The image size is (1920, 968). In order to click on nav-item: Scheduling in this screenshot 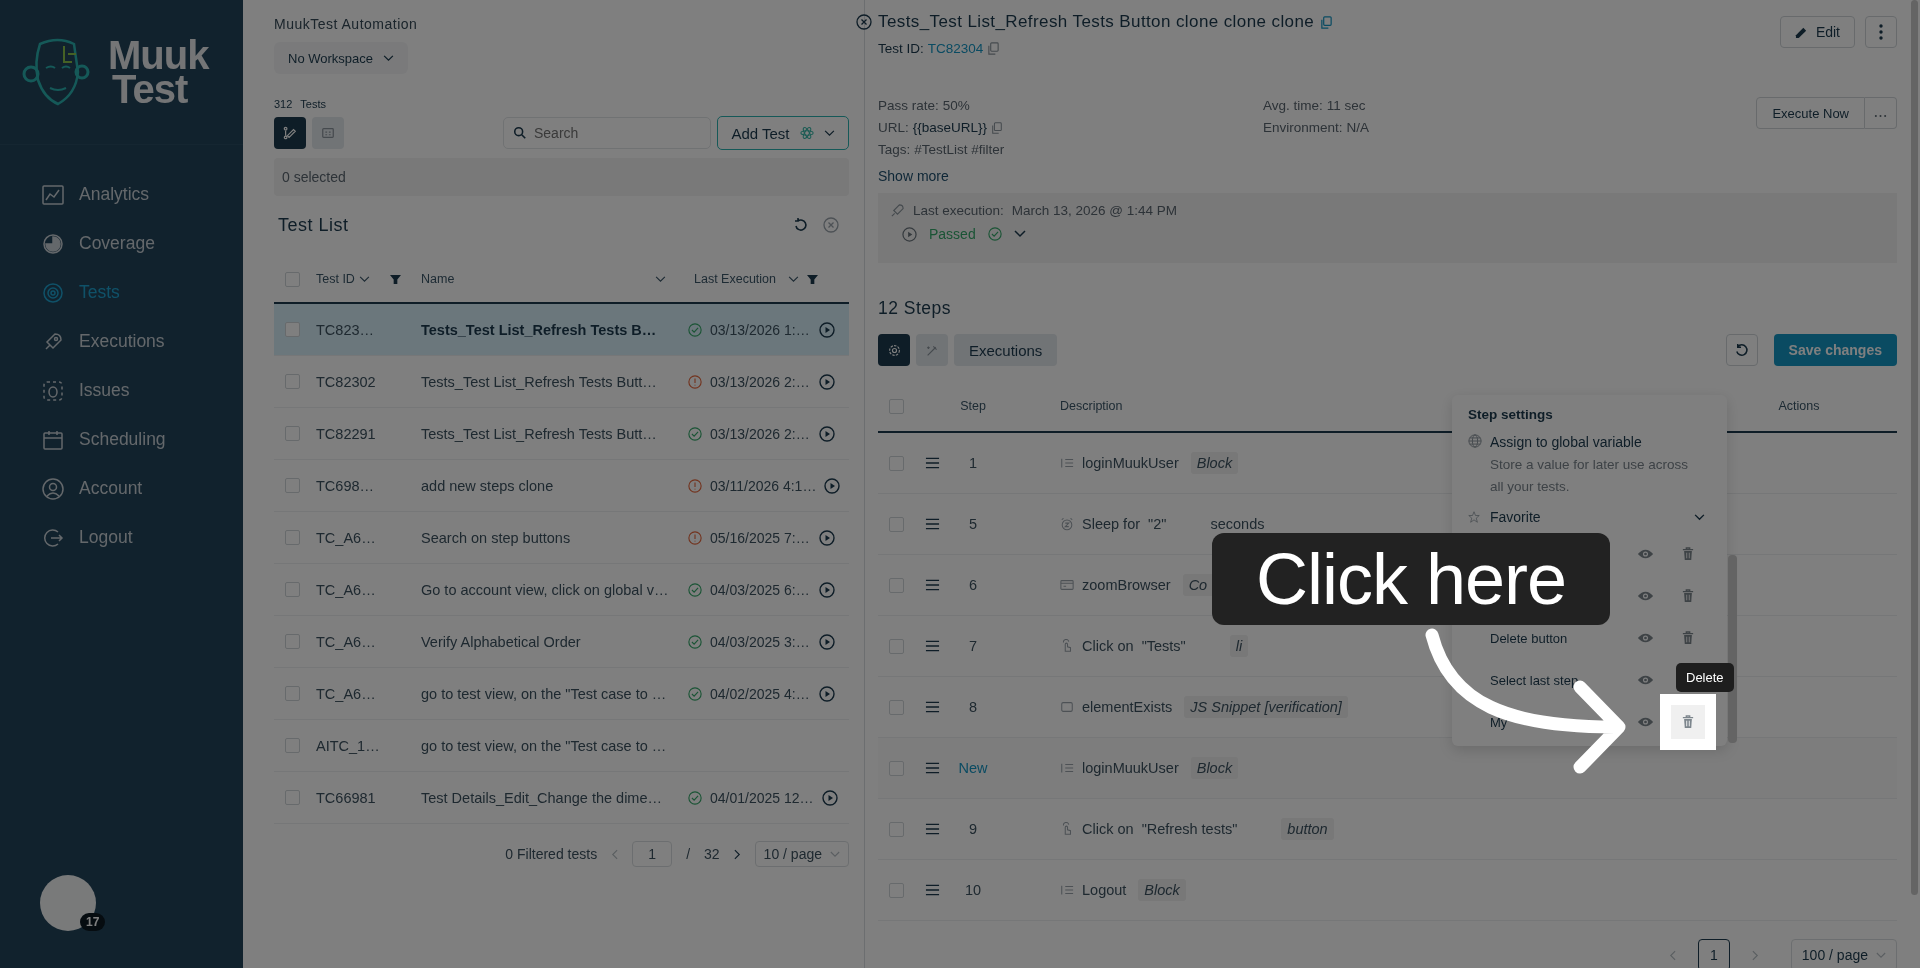, I will do `click(121, 439)`.